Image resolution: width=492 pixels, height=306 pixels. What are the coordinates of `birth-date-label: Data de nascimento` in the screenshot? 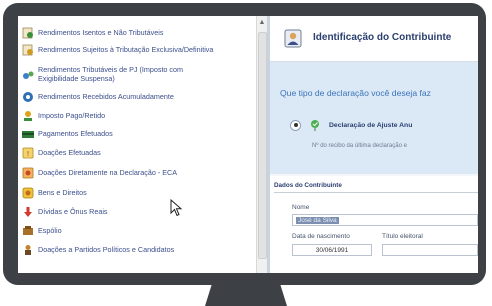 It's located at (321, 236).